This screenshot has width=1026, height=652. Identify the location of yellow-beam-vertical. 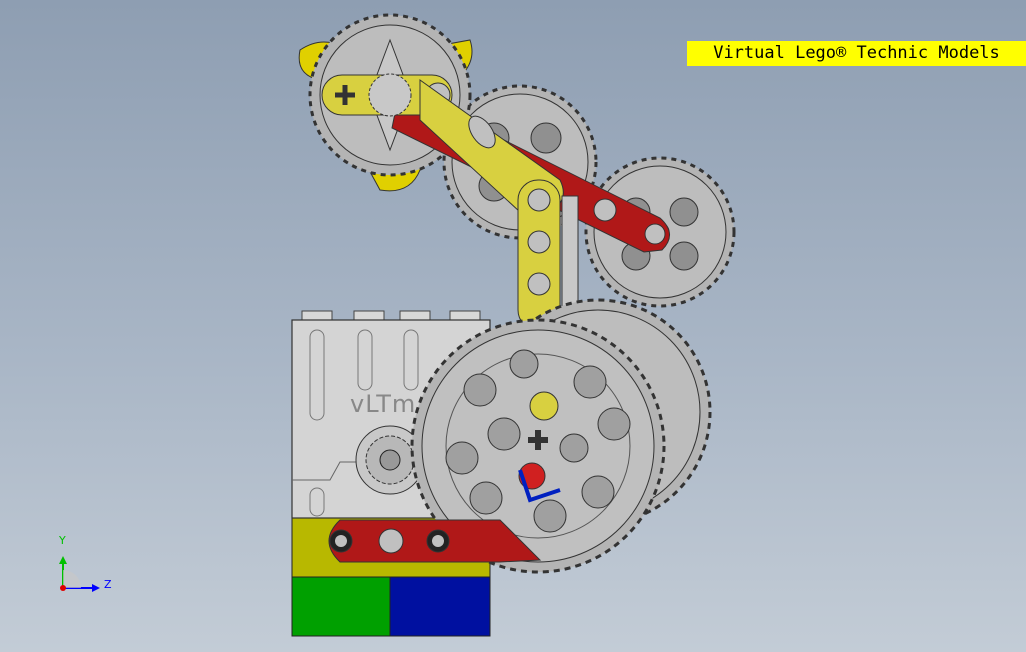
(539, 255).